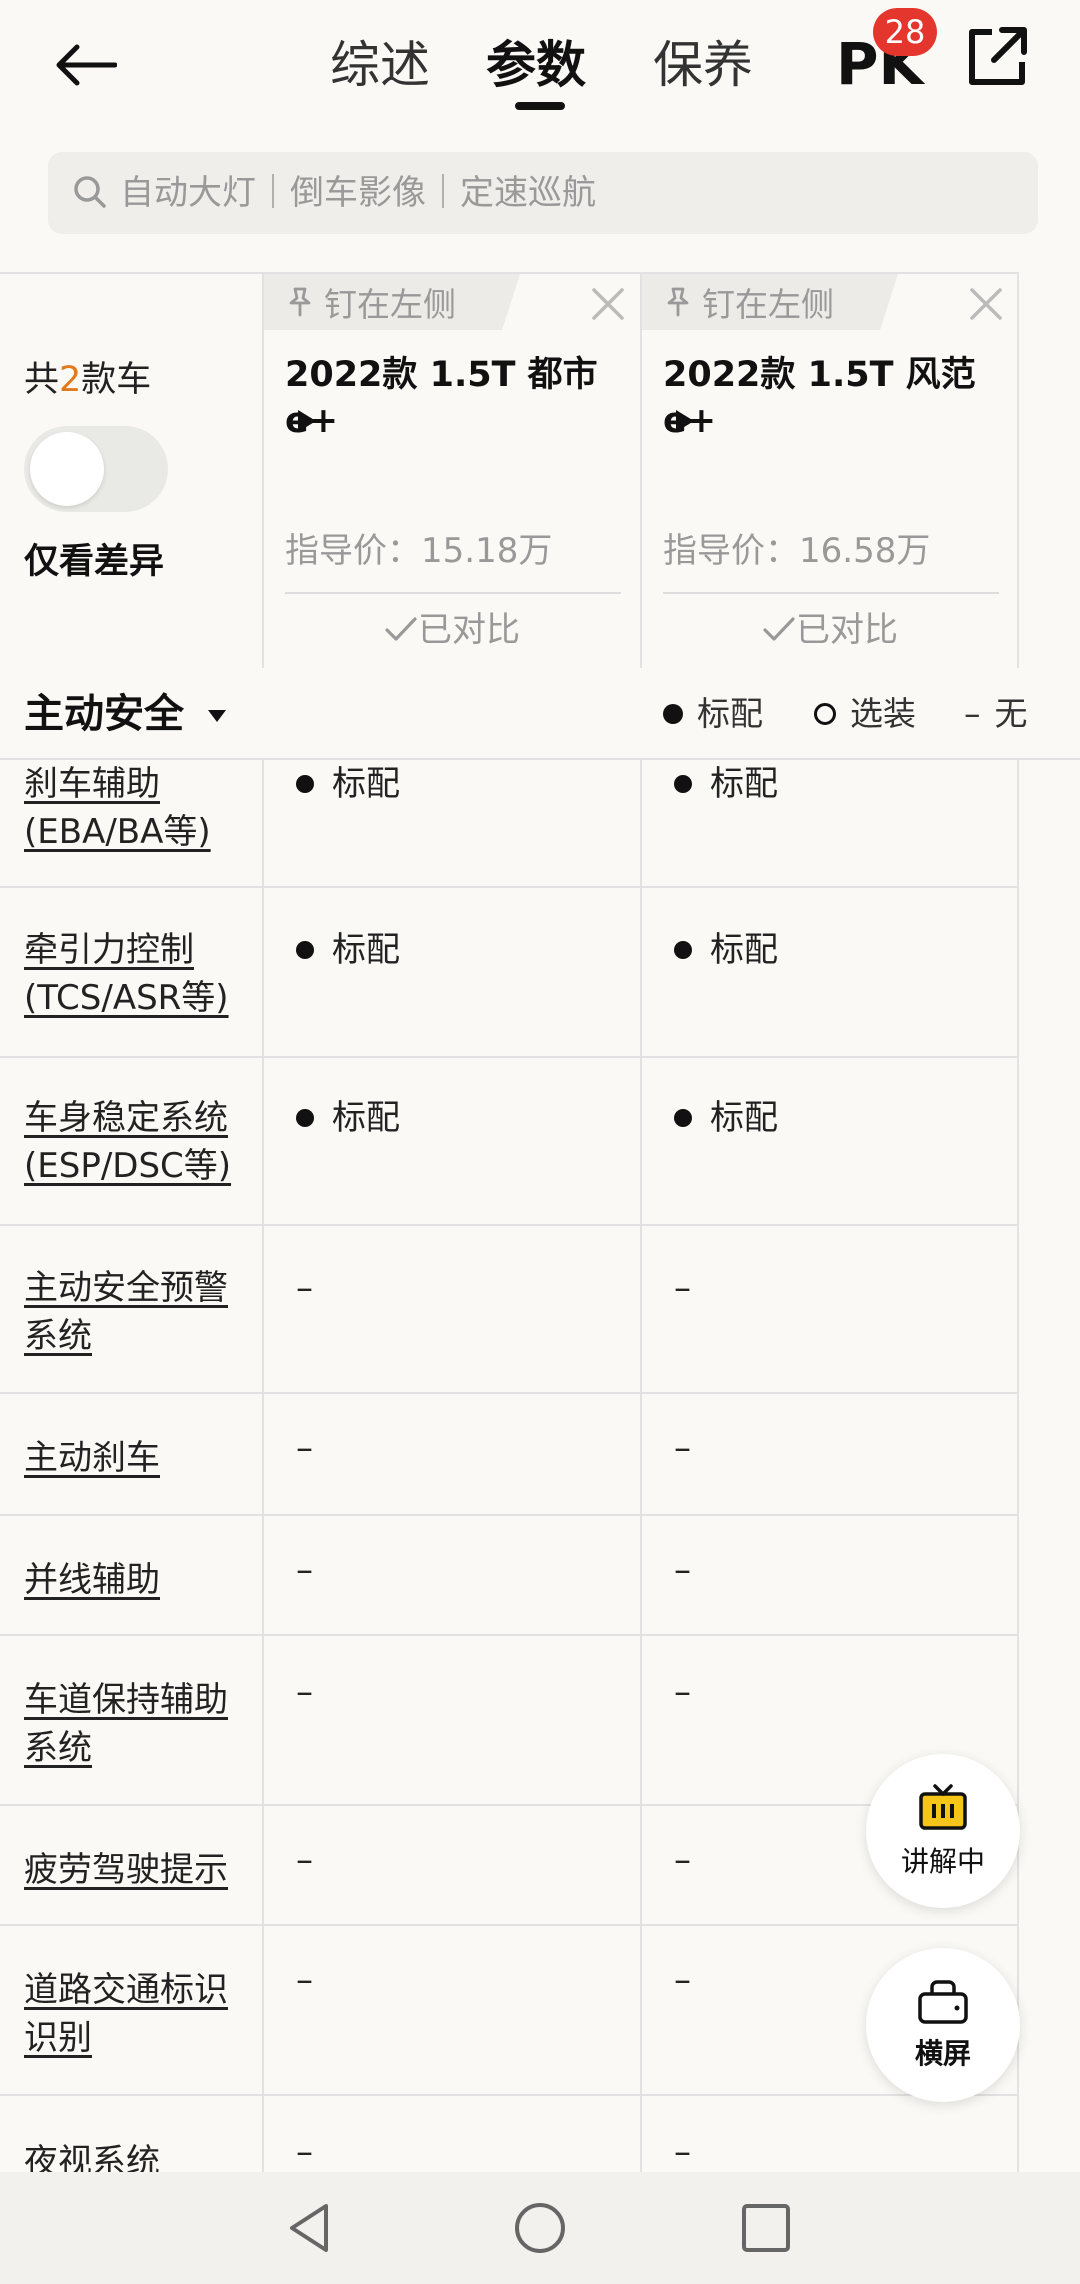 The height and width of the screenshot is (2284, 1080). I want to click on search-placeholder: 自动大灯｜倒车影像｜定速巡航, so click(358, 193).